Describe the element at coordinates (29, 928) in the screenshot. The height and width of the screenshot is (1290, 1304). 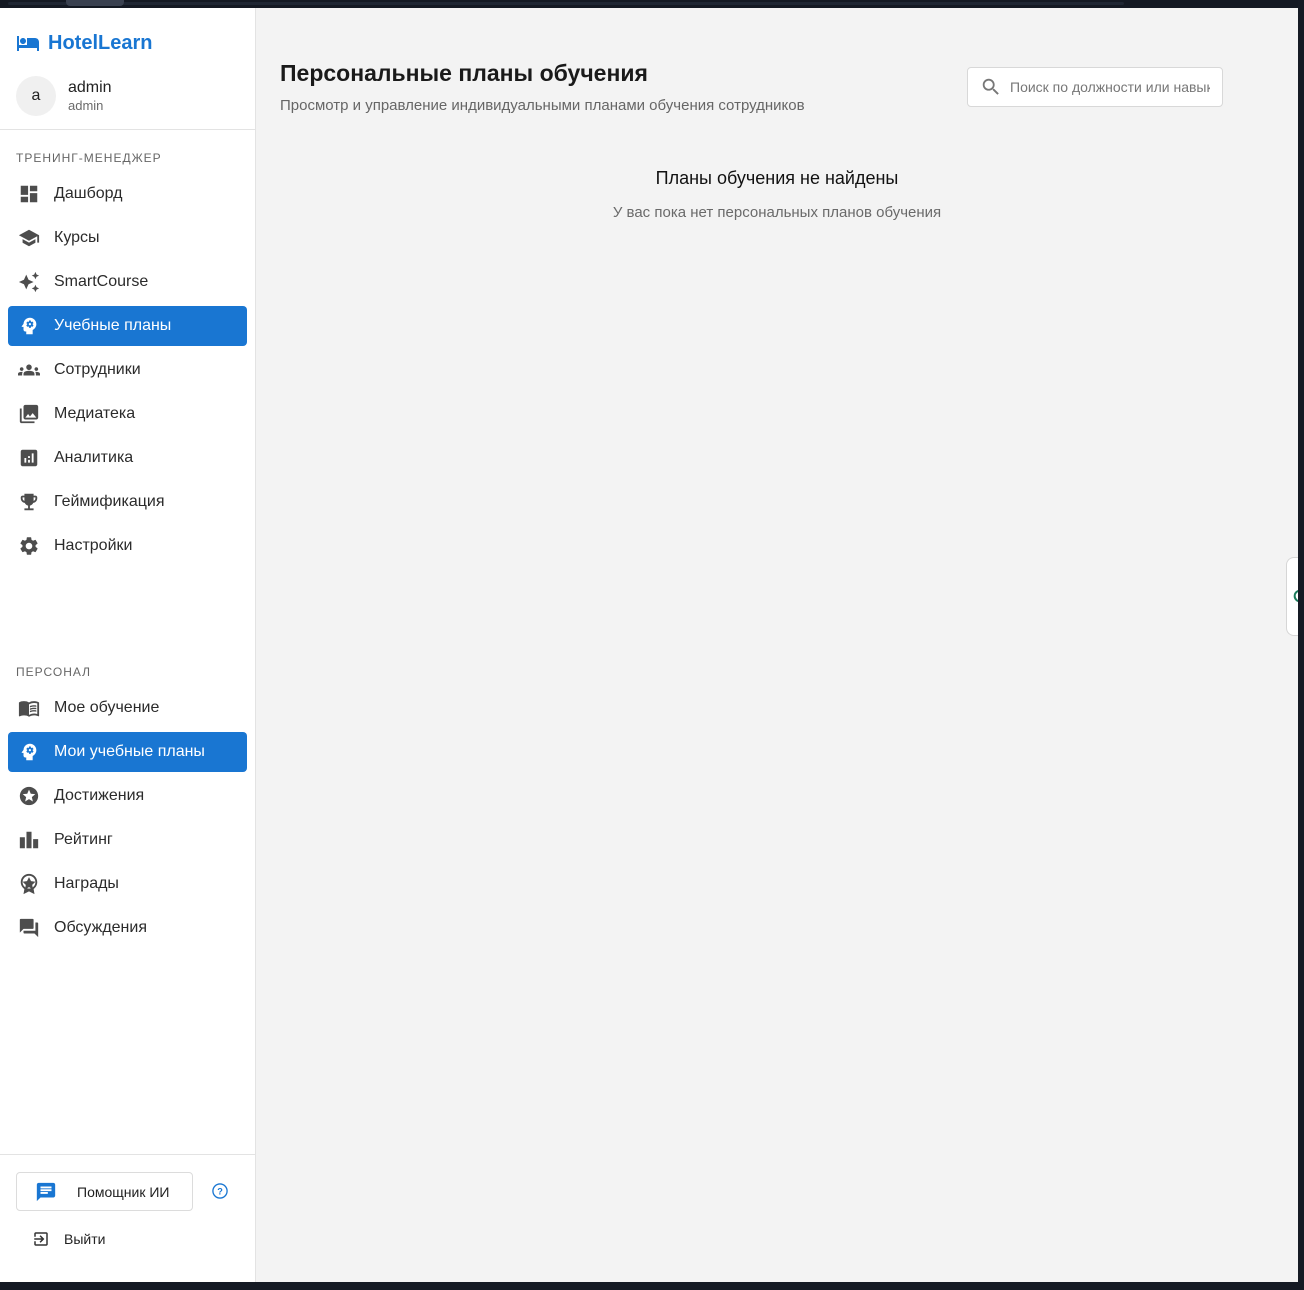
I see `forum-icon` at that location.